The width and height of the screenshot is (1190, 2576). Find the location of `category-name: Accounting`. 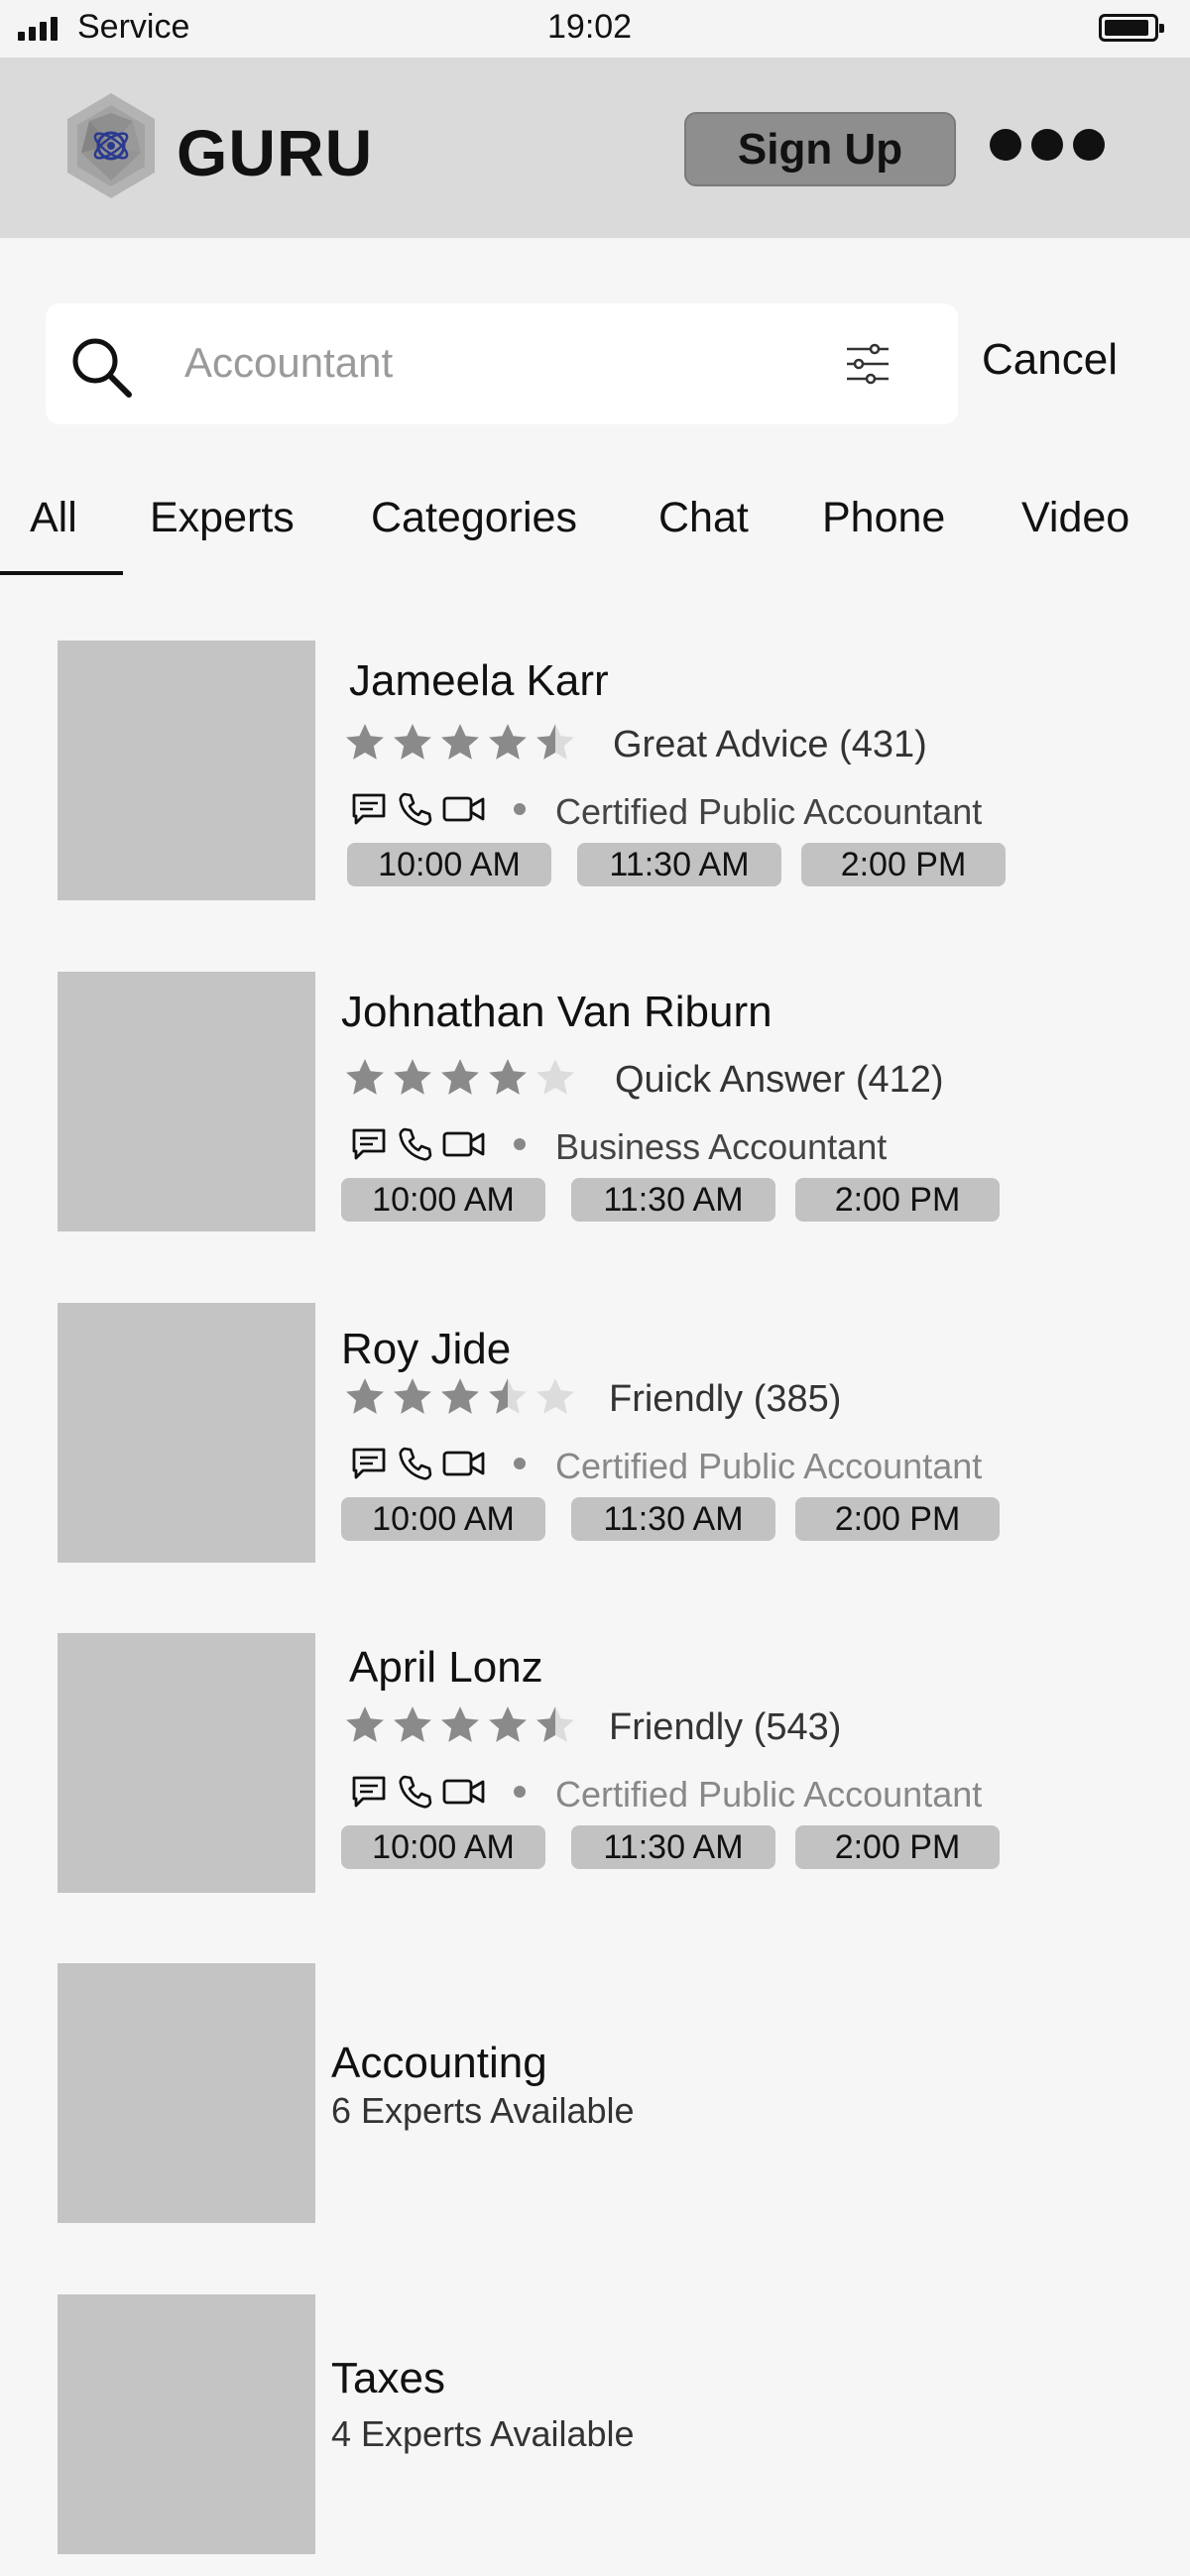

category-name: Accounting is located at coordinates (439, 2063).